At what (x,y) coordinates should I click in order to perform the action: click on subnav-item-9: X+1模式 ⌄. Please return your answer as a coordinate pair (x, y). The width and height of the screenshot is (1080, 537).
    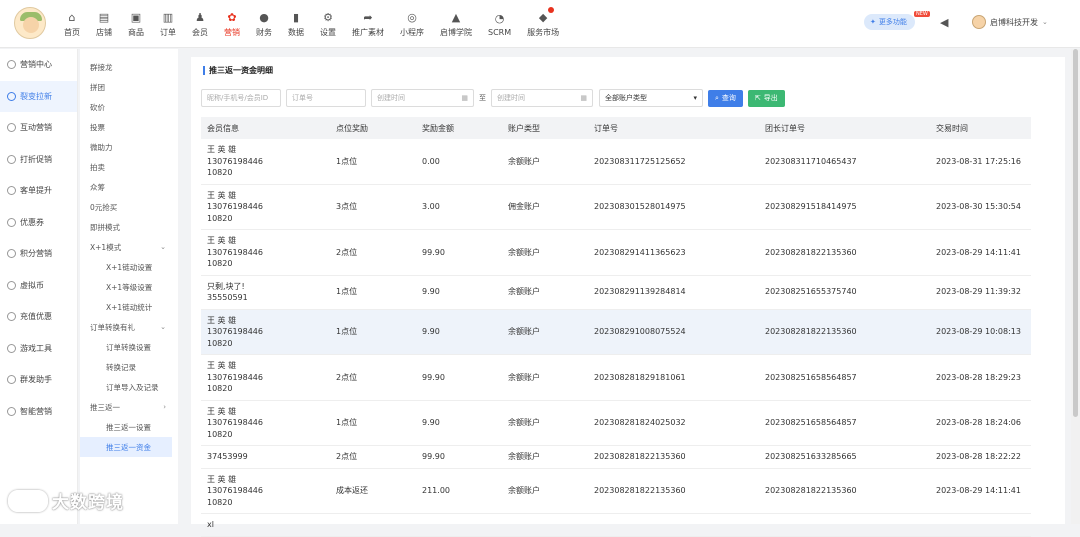
    Looking at the image, I should click on (129, 247).